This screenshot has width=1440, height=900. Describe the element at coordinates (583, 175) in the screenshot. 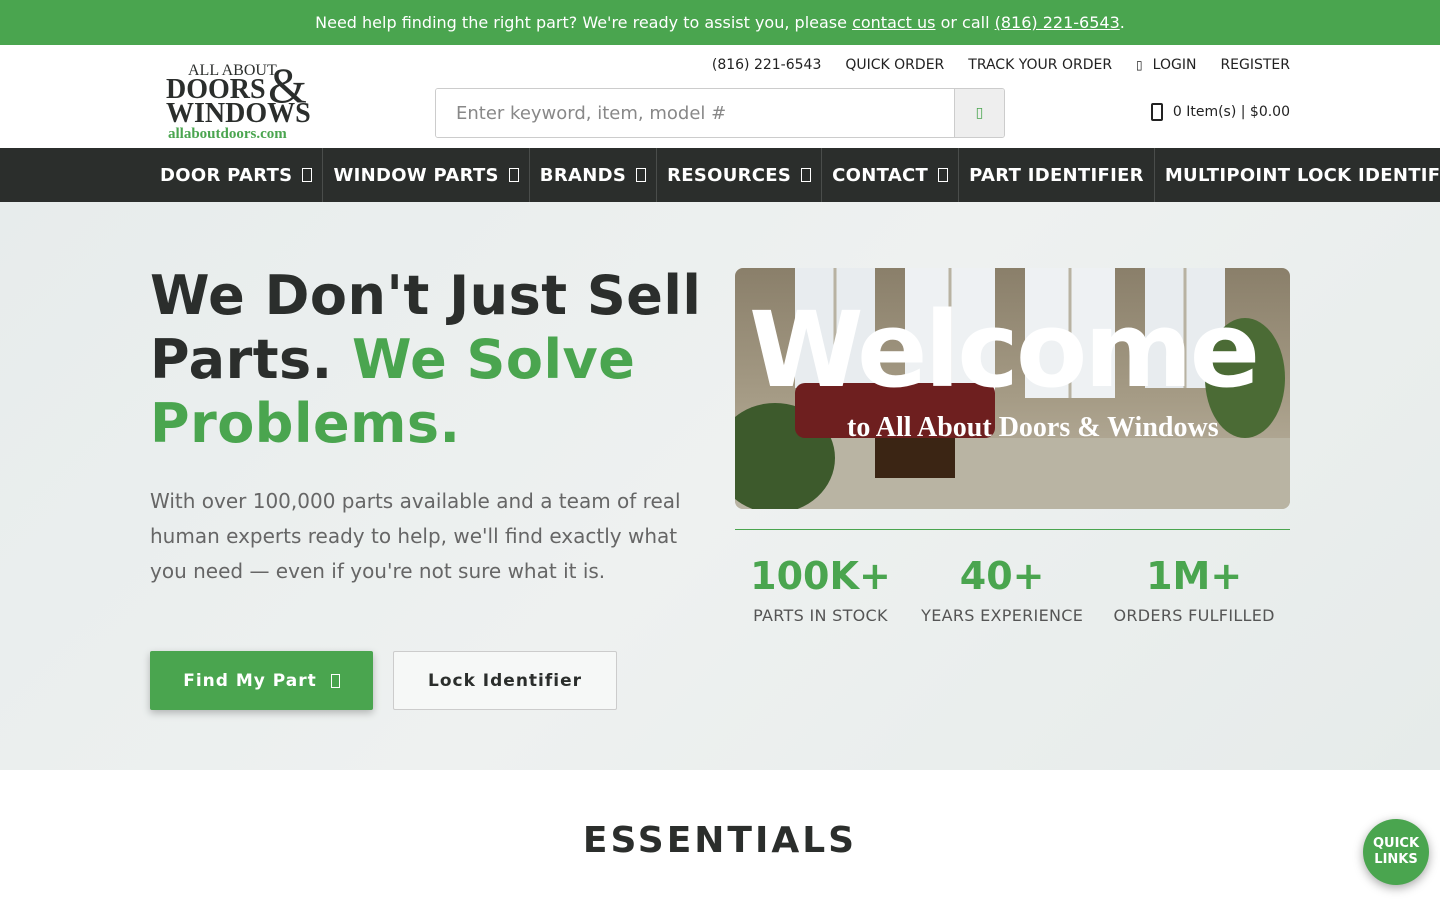

I see `nav-label: BRANDS` at that location.